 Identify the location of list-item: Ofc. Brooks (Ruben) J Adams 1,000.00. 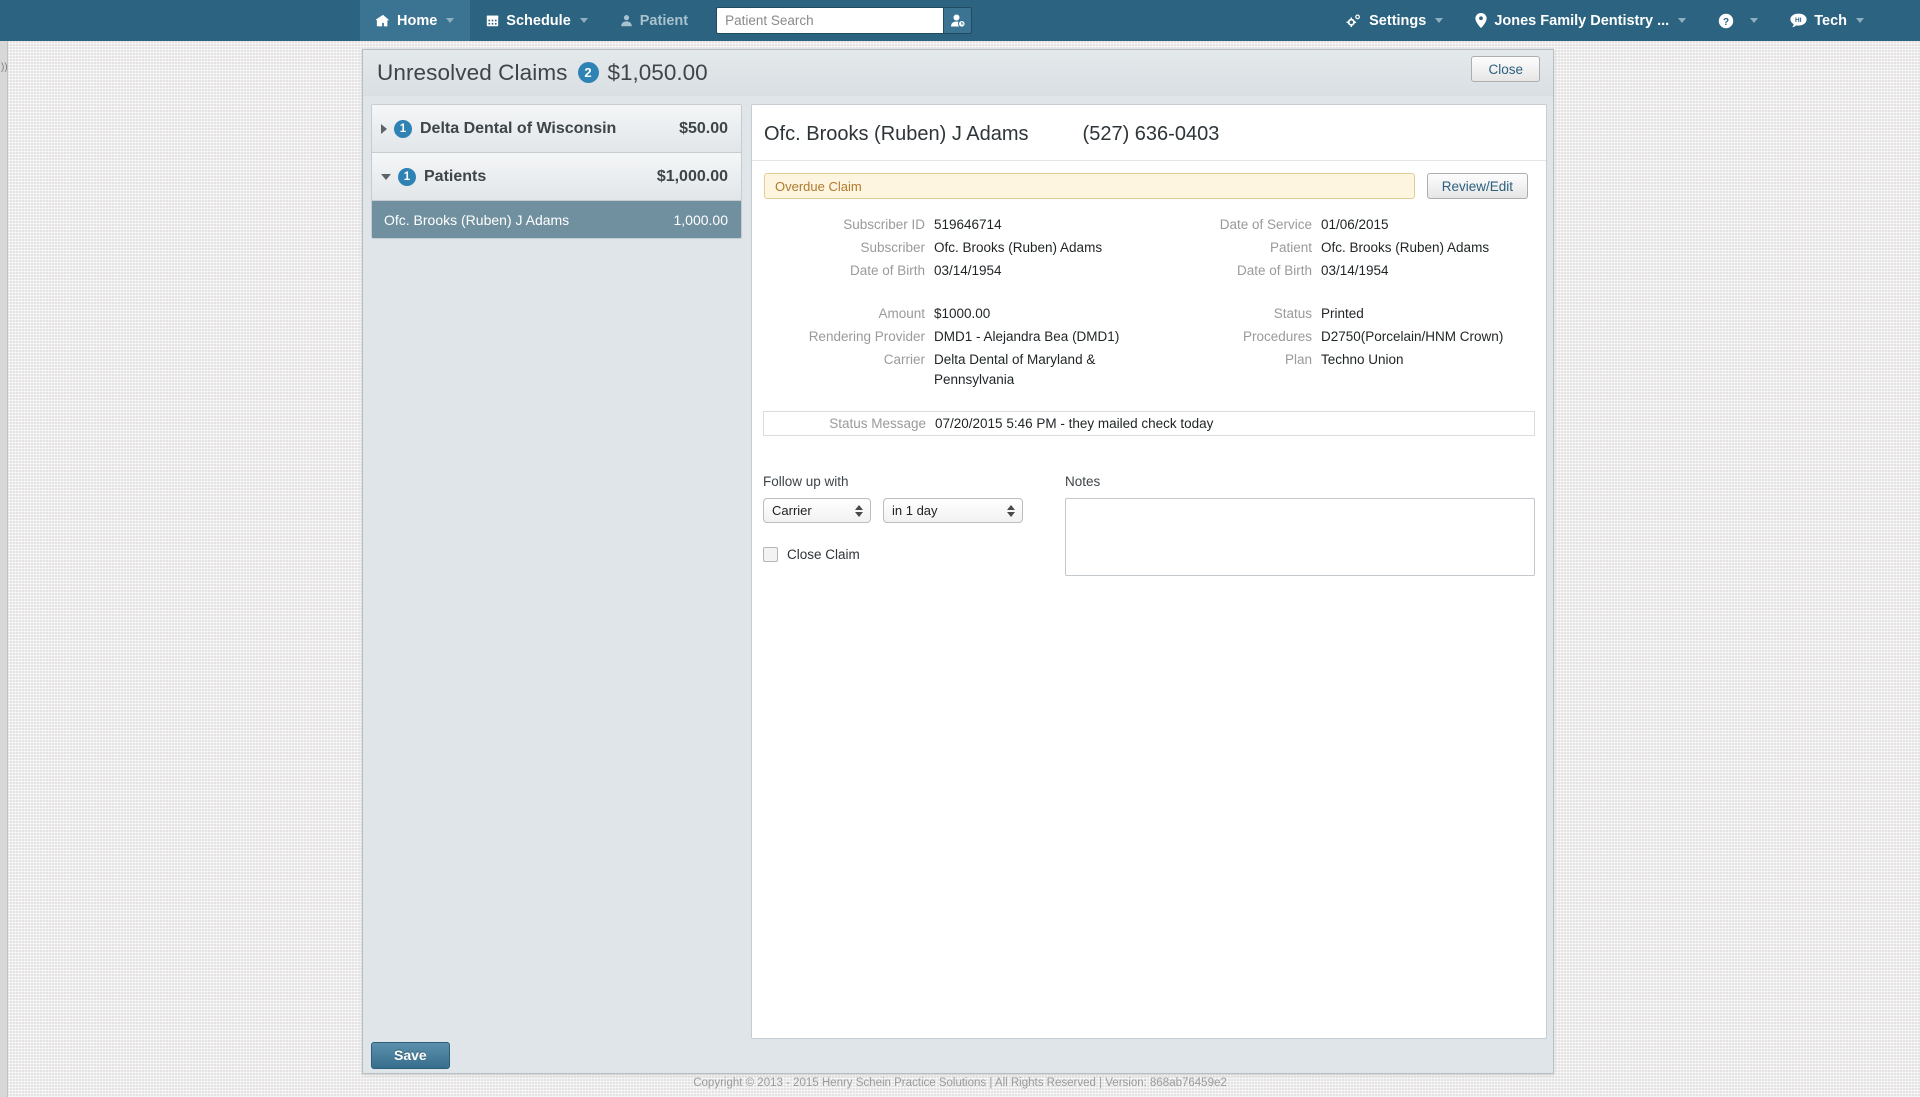
(556, 219).